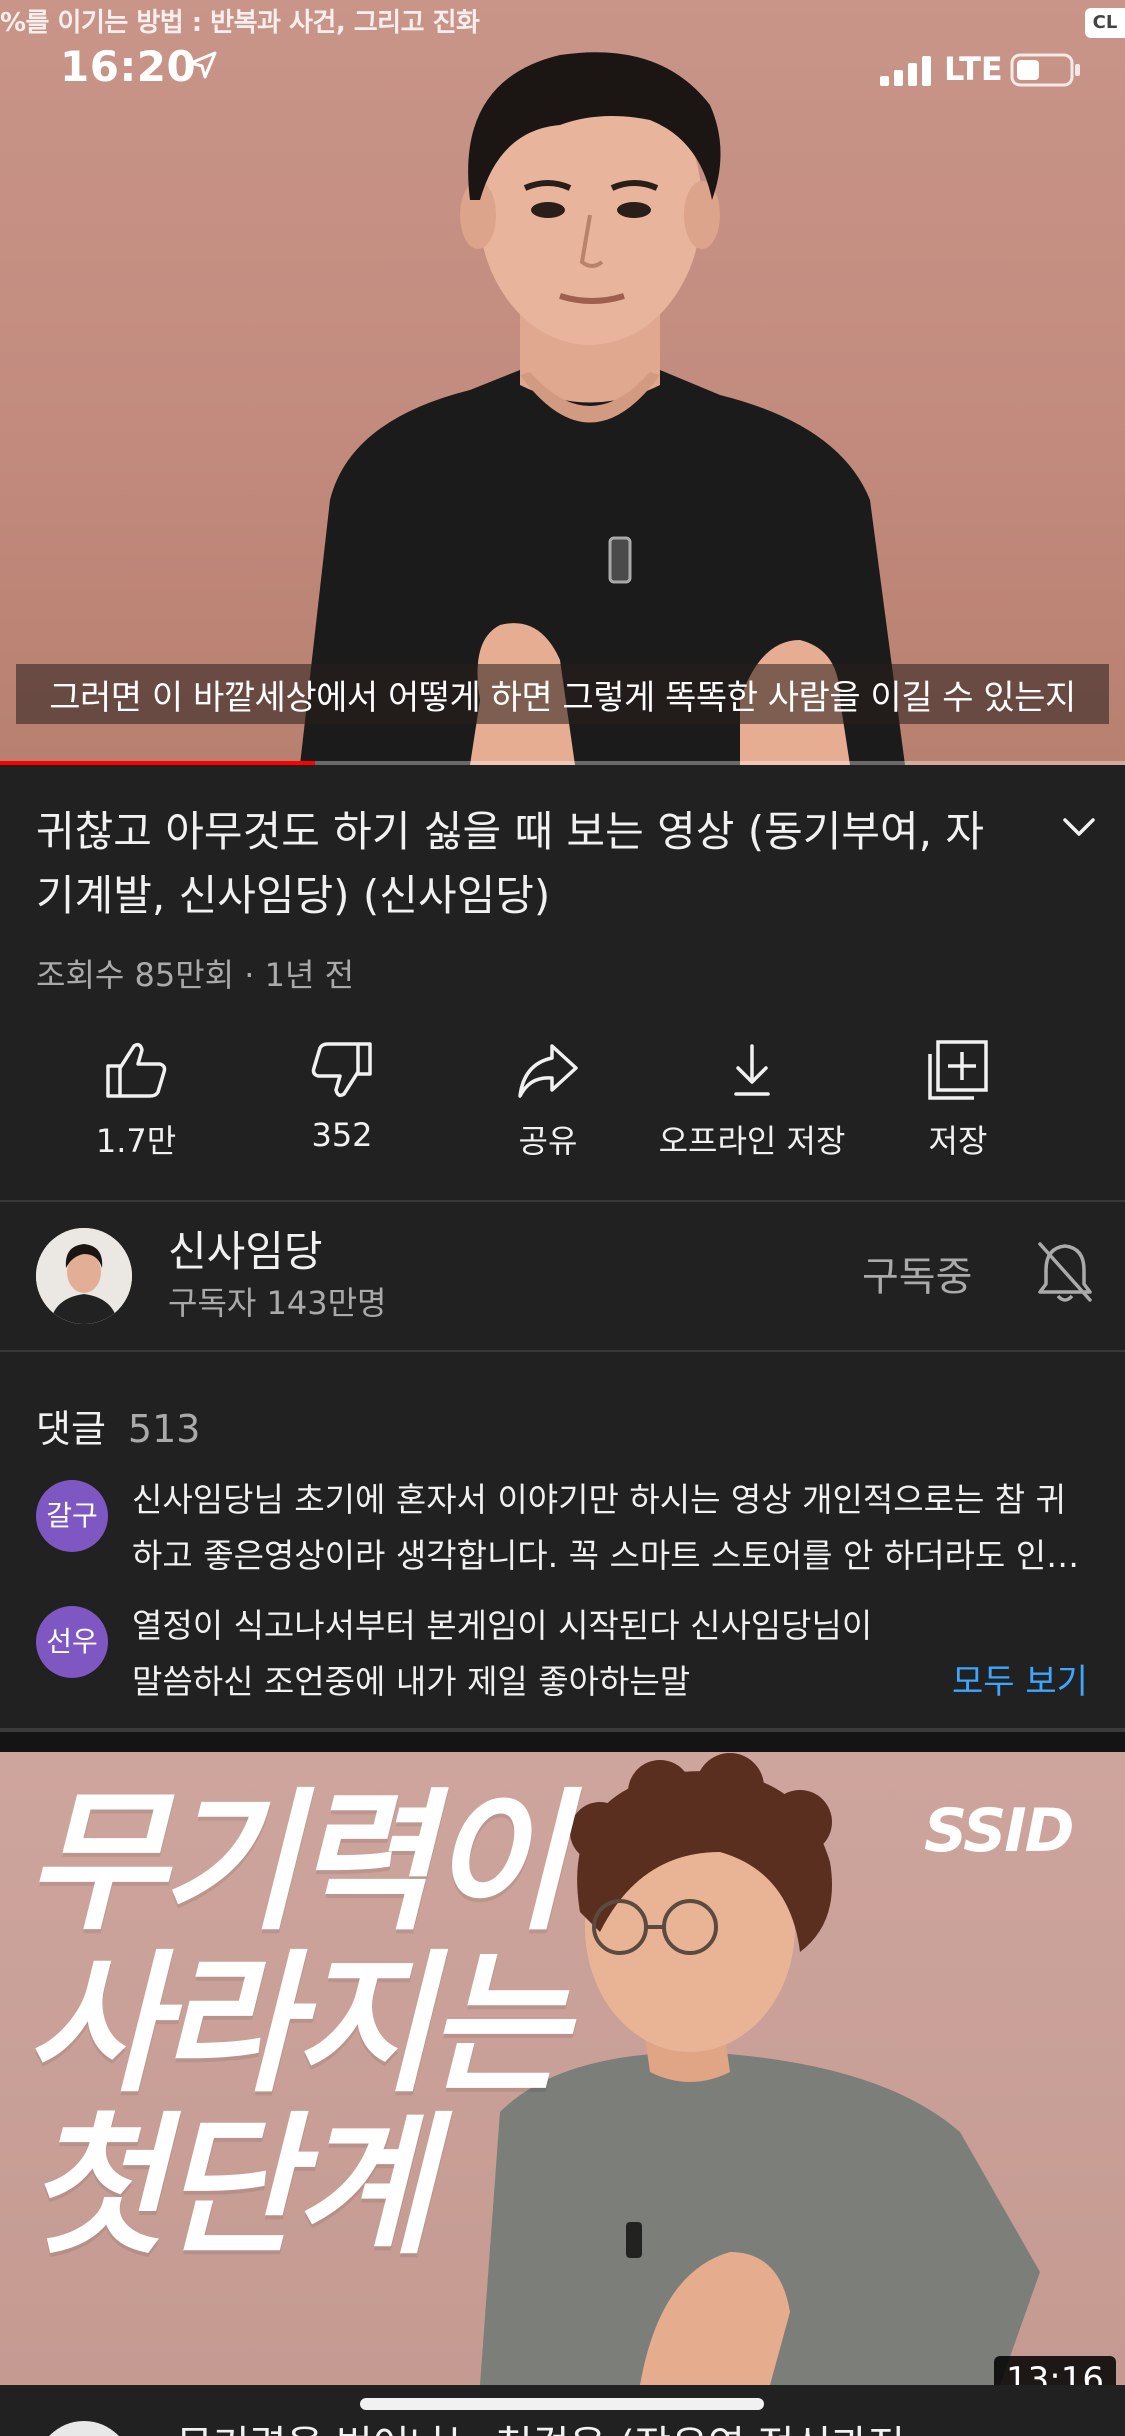 The height and width of the screenshot is (2436, 1125). What do you see at coordinates (540, 2424) in the screenshot?
I see `next-video-title: 무기력을 벗어나는 첫걸음 (장유연 정신과전` at bounding box center [540, 2424].